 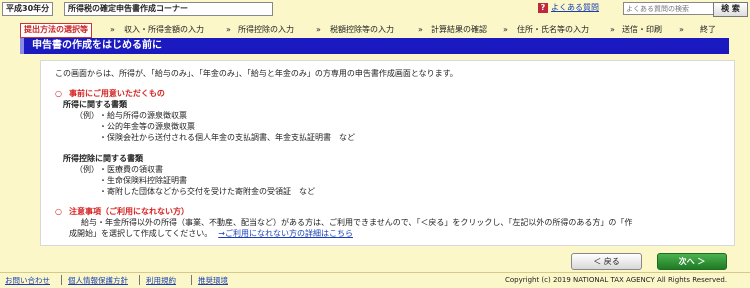 What do you see at coordinates (730, 9) in the screenshot?
I see `search-button: 検 索` at bounding box center [730, 9].